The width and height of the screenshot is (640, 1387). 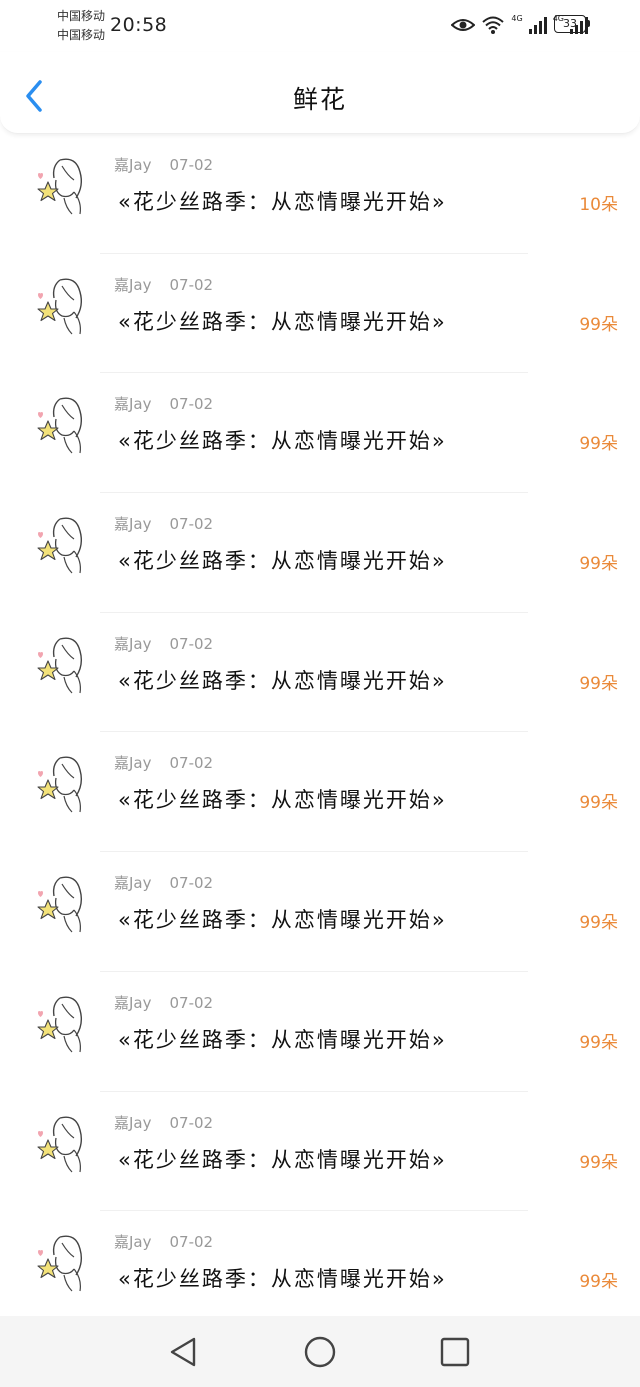 I want to click on status-bar: 中国移动 中国移动 20:58 4G 4G 33, so click(x=320, y=26).